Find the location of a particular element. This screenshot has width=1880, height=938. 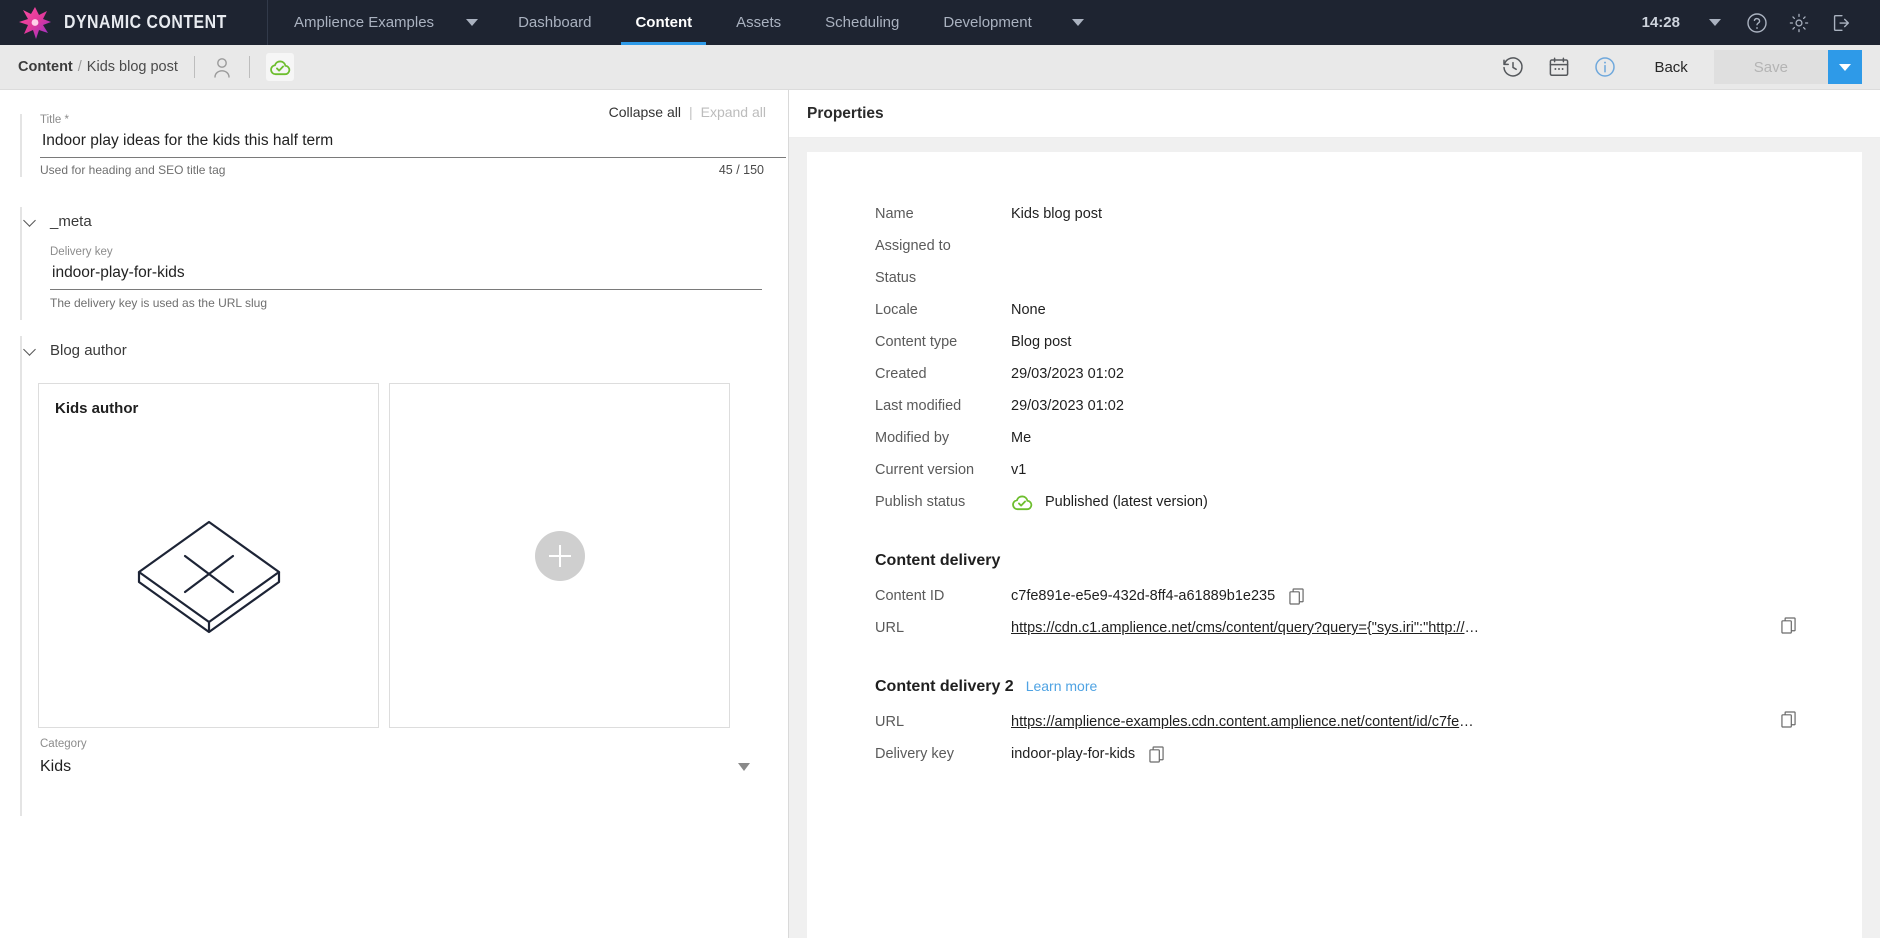

delivery-key-input is located at coordinates (406, 274).